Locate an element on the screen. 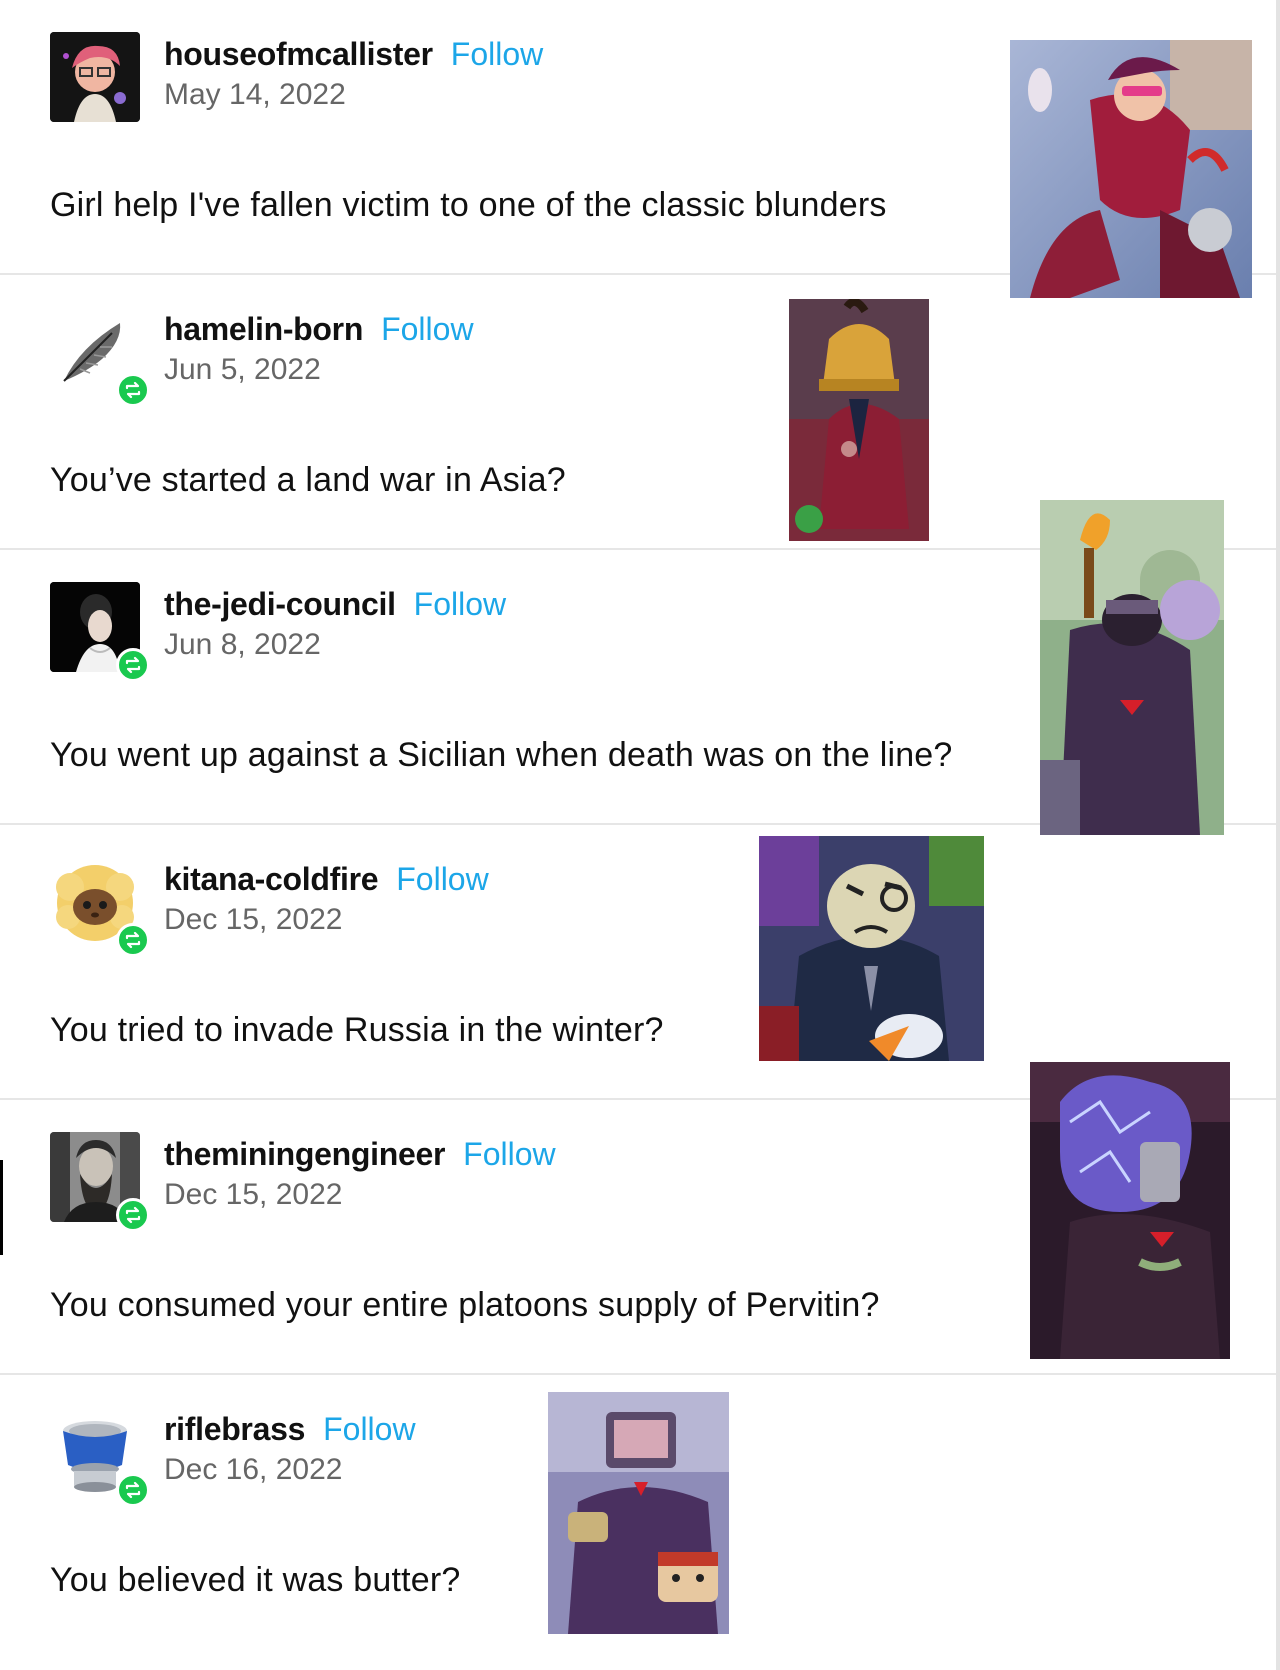 Image resolution: width=1280 pixels, height=1670 pixels. post-date: Dec 16, 2022 is located at coordinates (290, 1470).